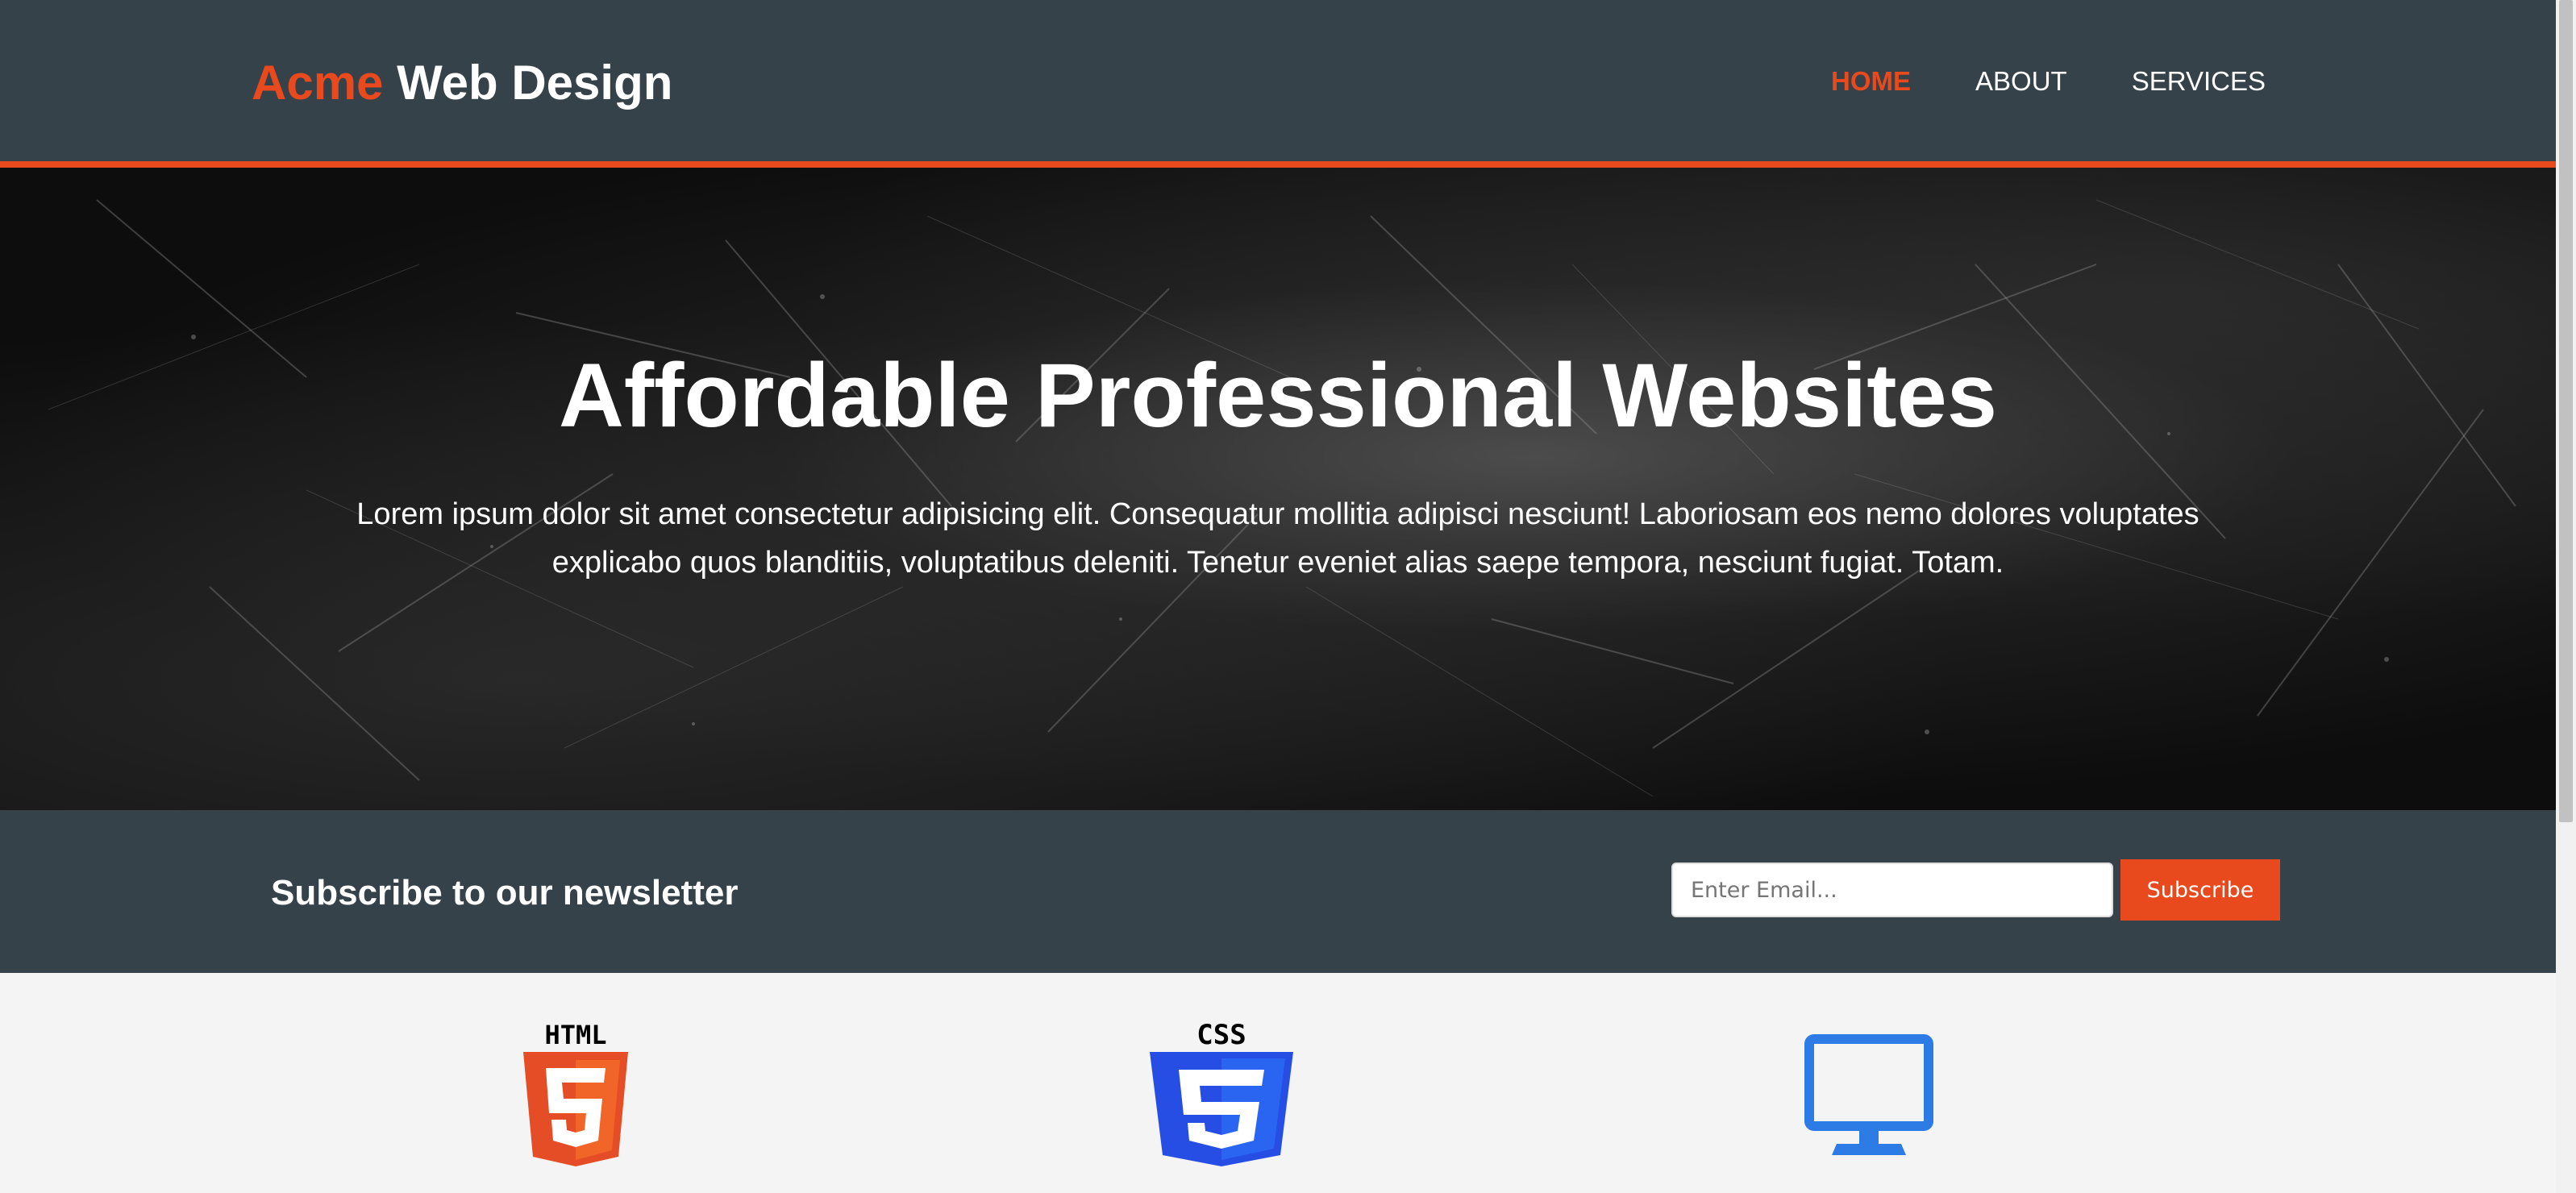 The image size is (2576, 1193). I want to click on newsletter-section: Subscribe to our newsletter Subscribe, so click(1278, 892).